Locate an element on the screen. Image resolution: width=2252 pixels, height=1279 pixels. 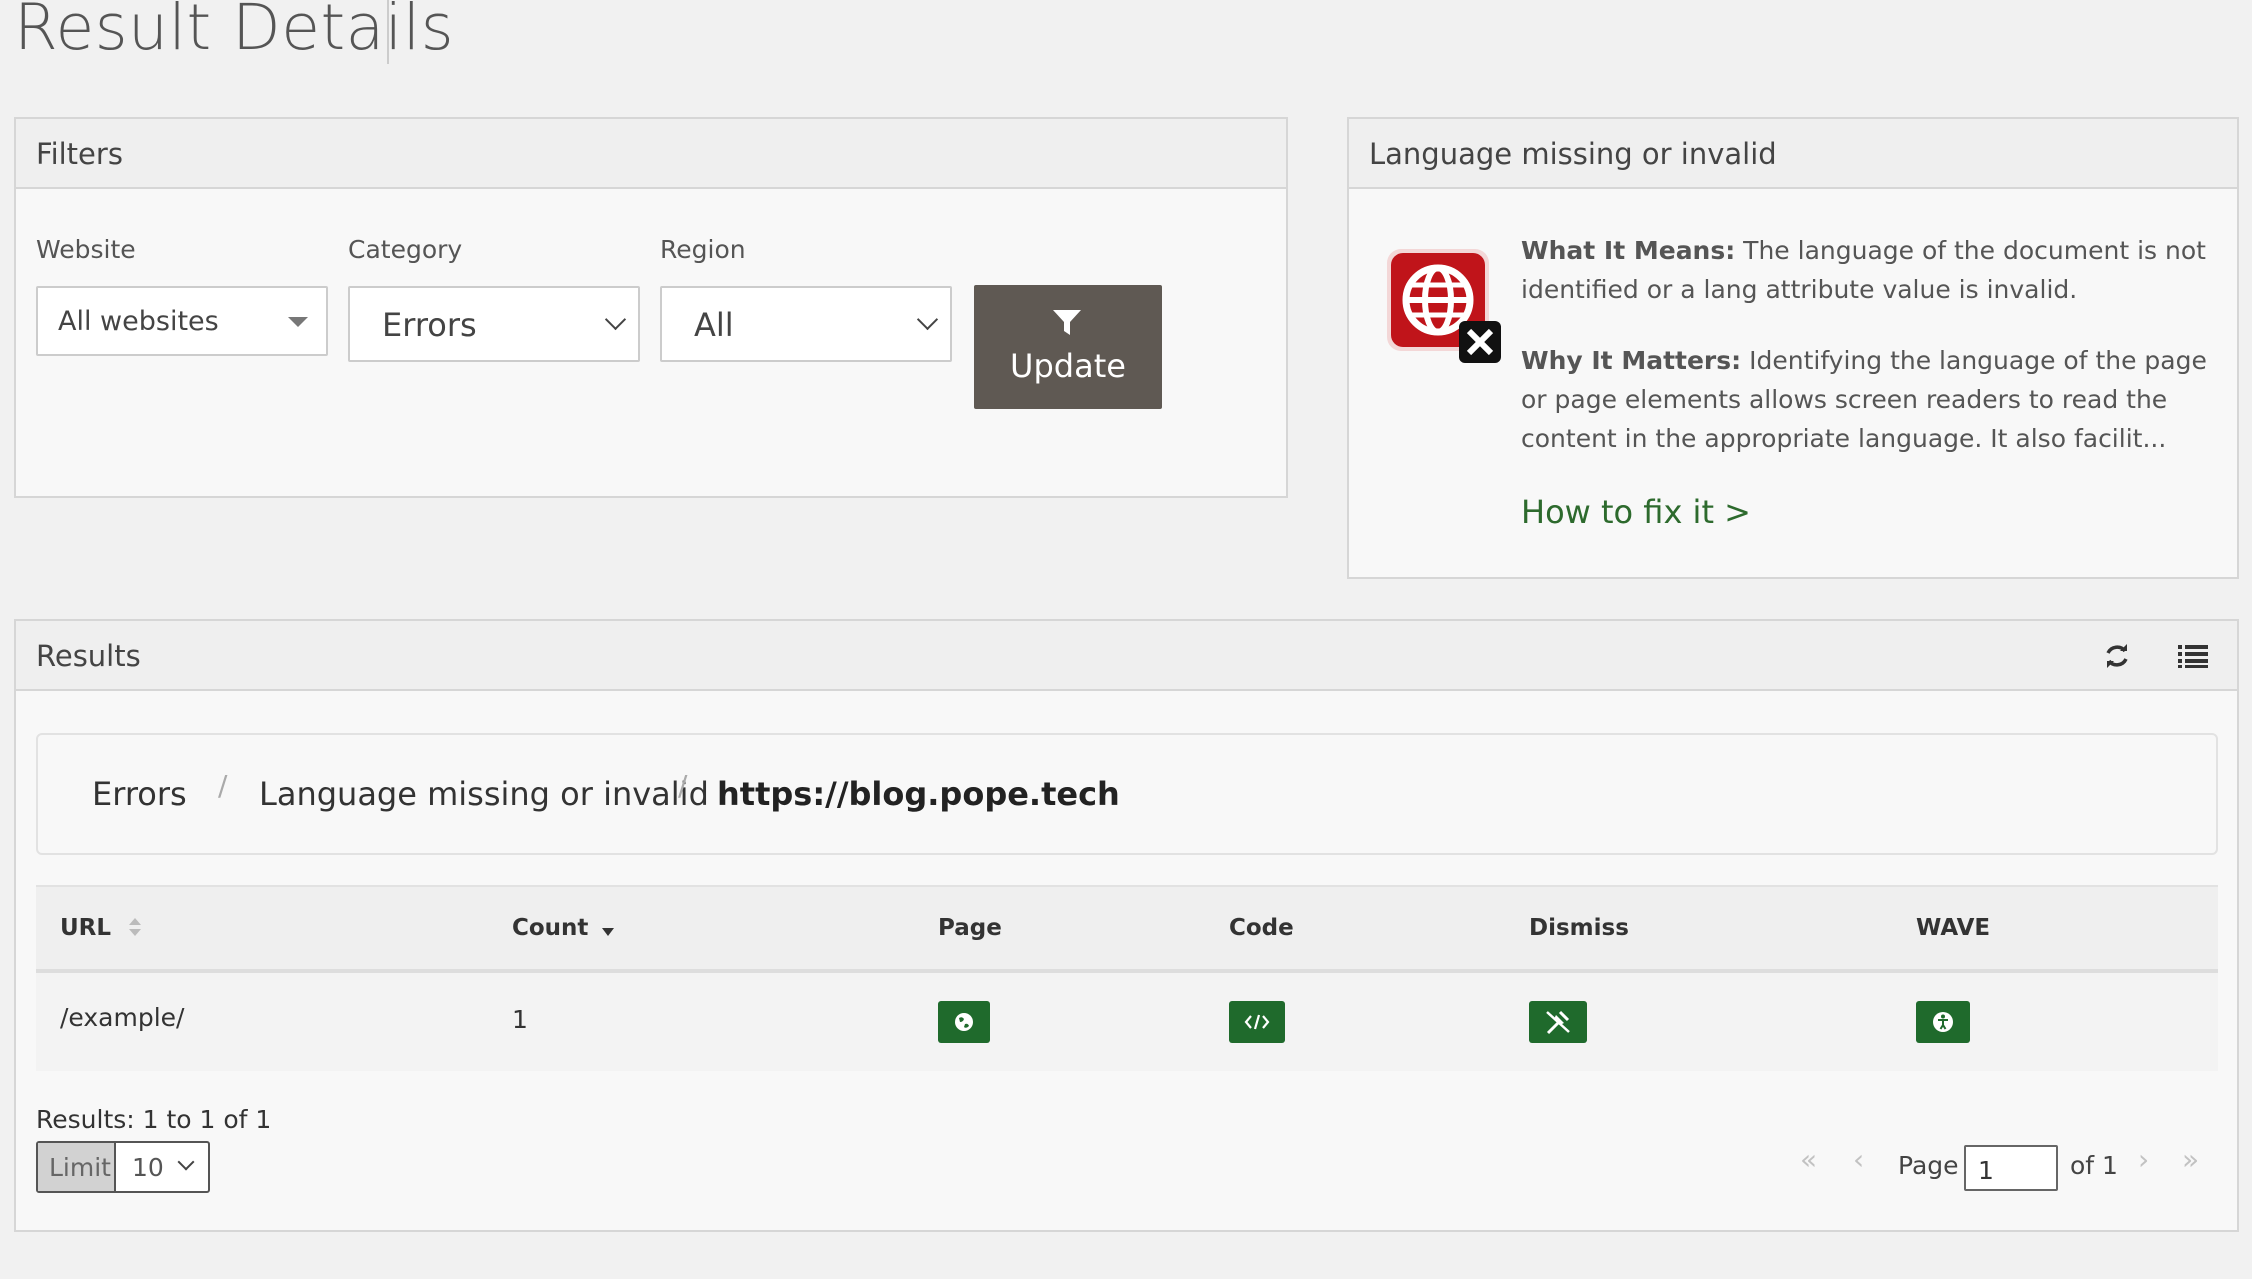
view-page-button is located at coordinates (964, 1022).